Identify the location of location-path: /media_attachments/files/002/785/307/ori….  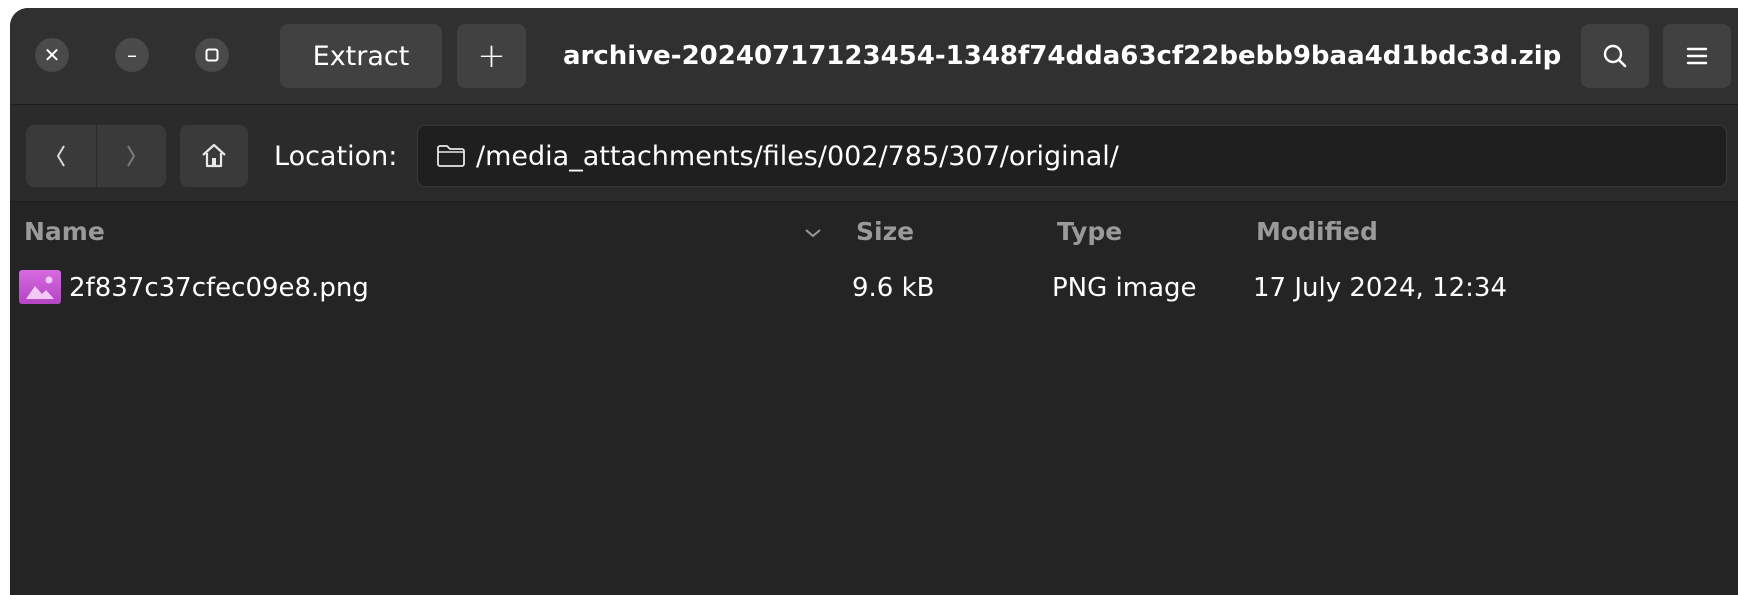
(797, 156).